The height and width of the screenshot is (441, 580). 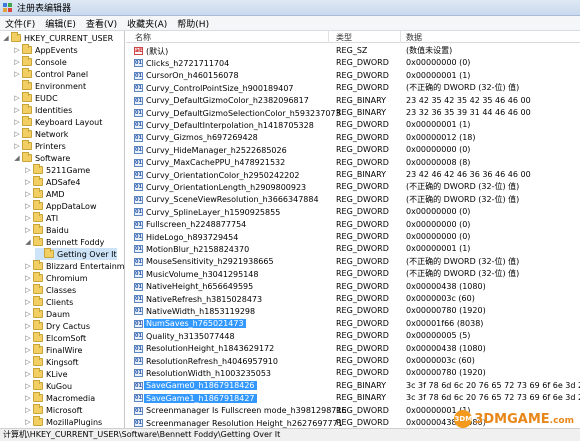 What do you see at coordinates (41, 218) in the screenshot?
I see `tree-item: ▷ ATI` at bounding box center [41, 218].